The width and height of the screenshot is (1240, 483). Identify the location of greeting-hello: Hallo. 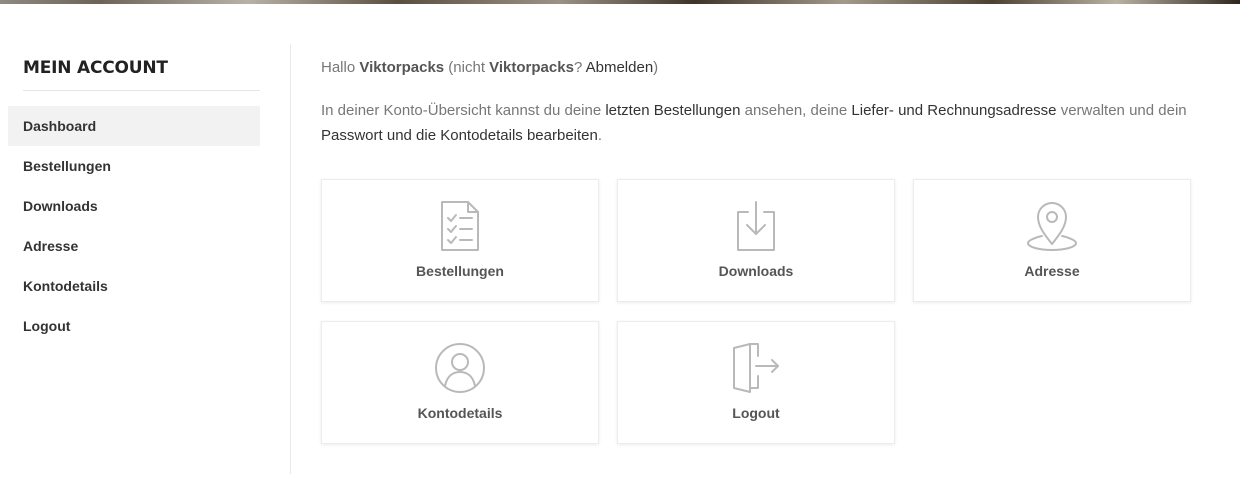
(340, 67).